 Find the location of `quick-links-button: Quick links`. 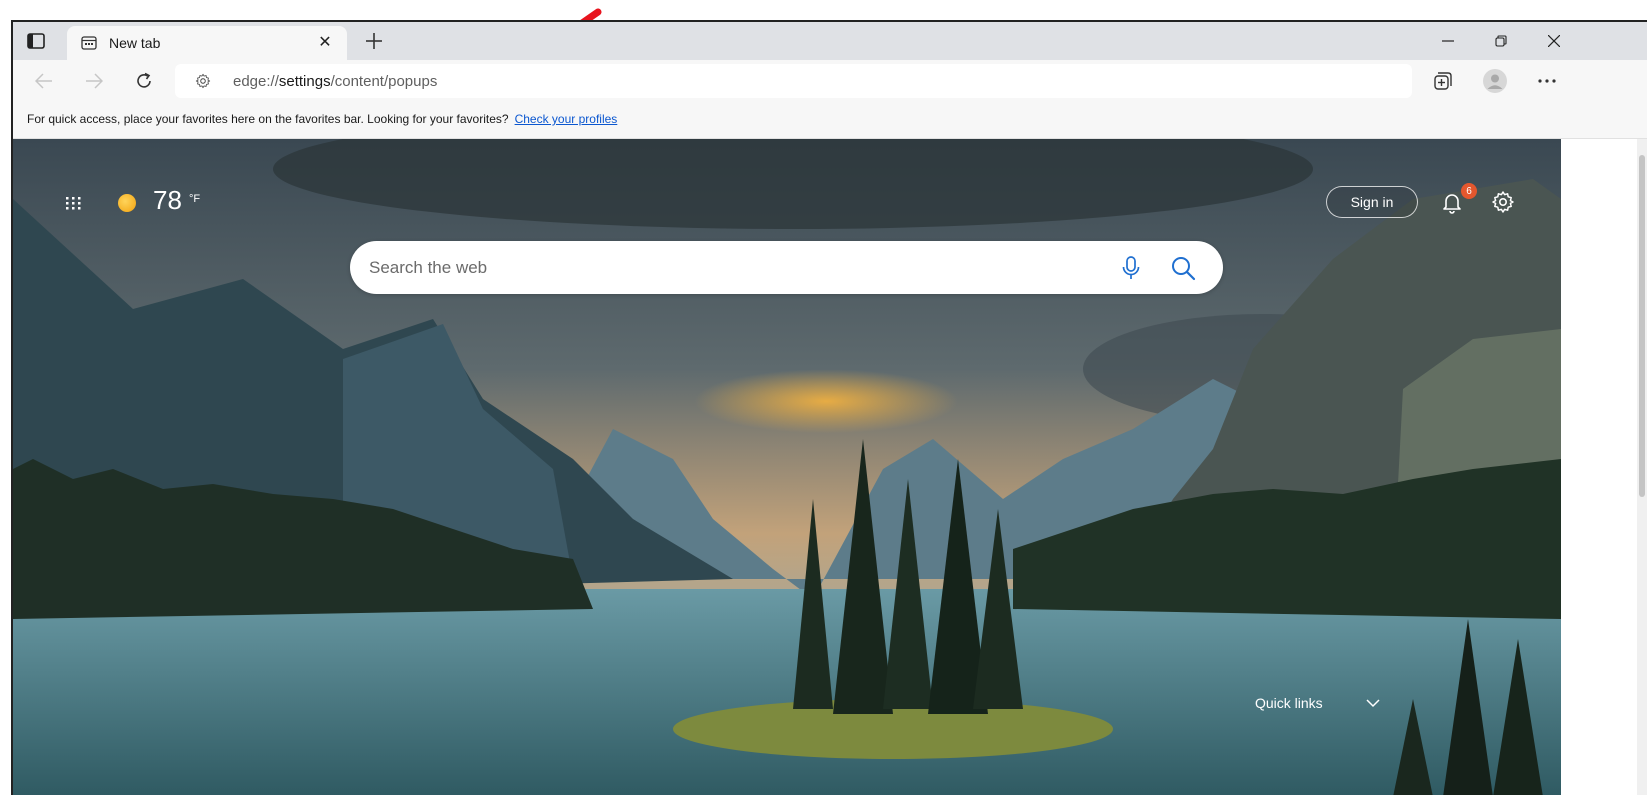

quick-links-button: Quick links is located at coordinates (1289, 703).